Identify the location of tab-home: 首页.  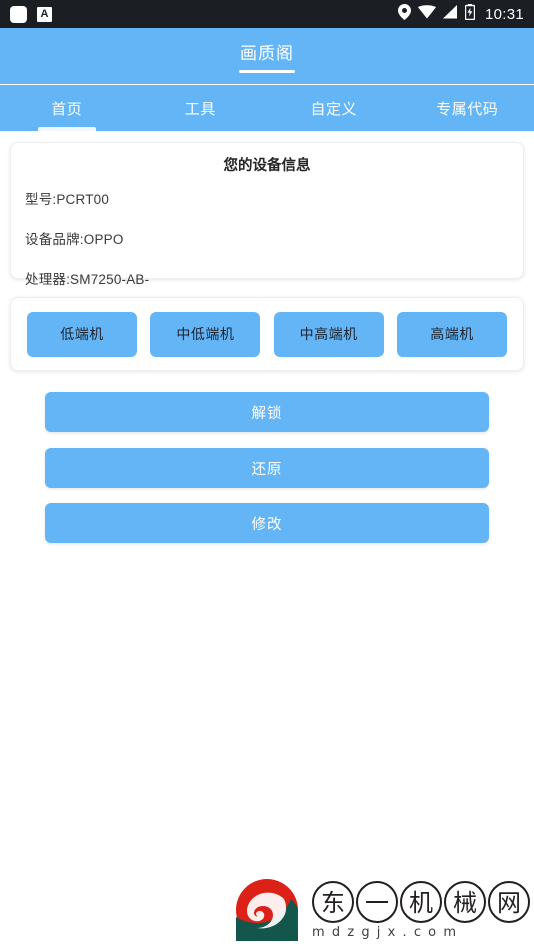
(67, 108).